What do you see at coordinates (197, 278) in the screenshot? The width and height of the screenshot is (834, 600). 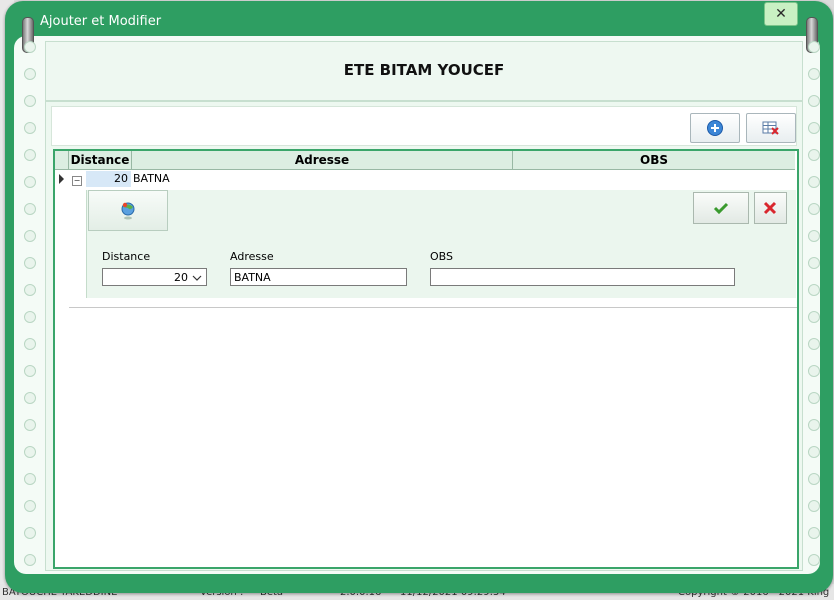 I see `chevron-down-icon` at bounding box center [197, 278].